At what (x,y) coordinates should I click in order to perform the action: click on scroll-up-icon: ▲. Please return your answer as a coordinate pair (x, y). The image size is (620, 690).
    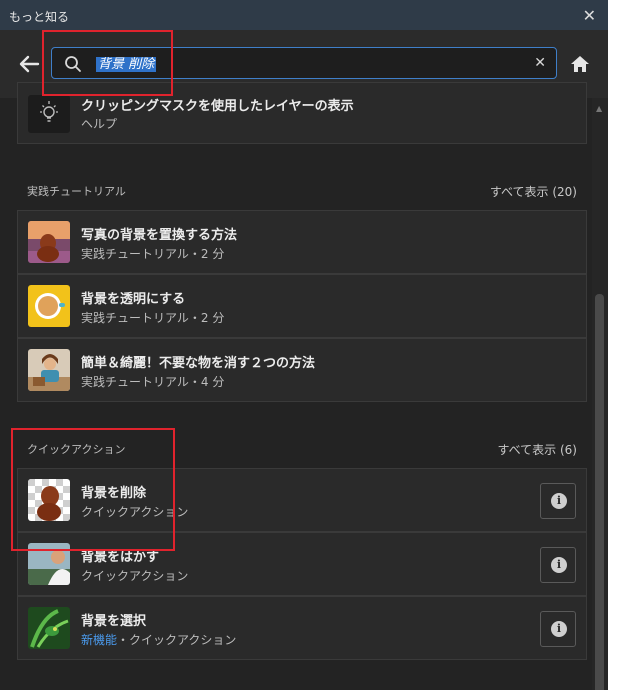
    Looking at the image, I should click on (599, 108).